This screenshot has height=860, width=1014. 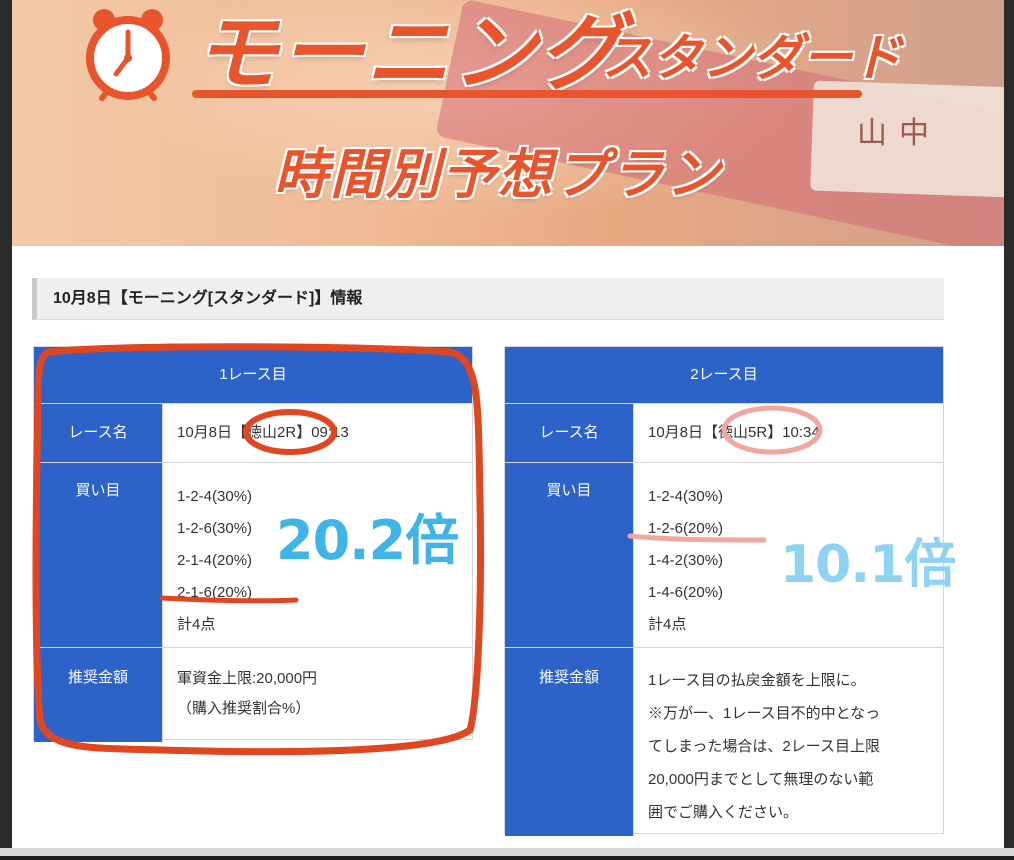 What do you see at coordinates (317, 433) in the screenshot?
I see `race-name-value: 10月8日【徳山2R】09:13` at bounding box center [317, 433].